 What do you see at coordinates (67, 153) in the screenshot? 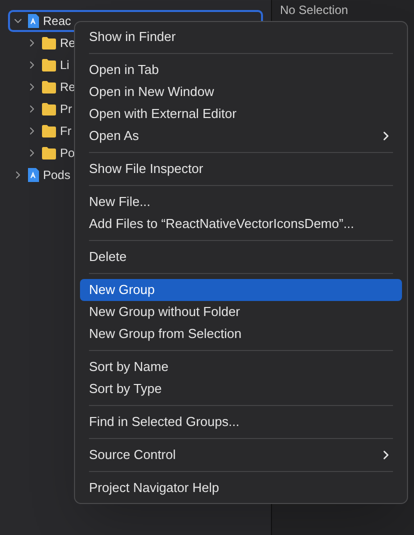
I see `row-label: Po` at bounding box center [67, 153].